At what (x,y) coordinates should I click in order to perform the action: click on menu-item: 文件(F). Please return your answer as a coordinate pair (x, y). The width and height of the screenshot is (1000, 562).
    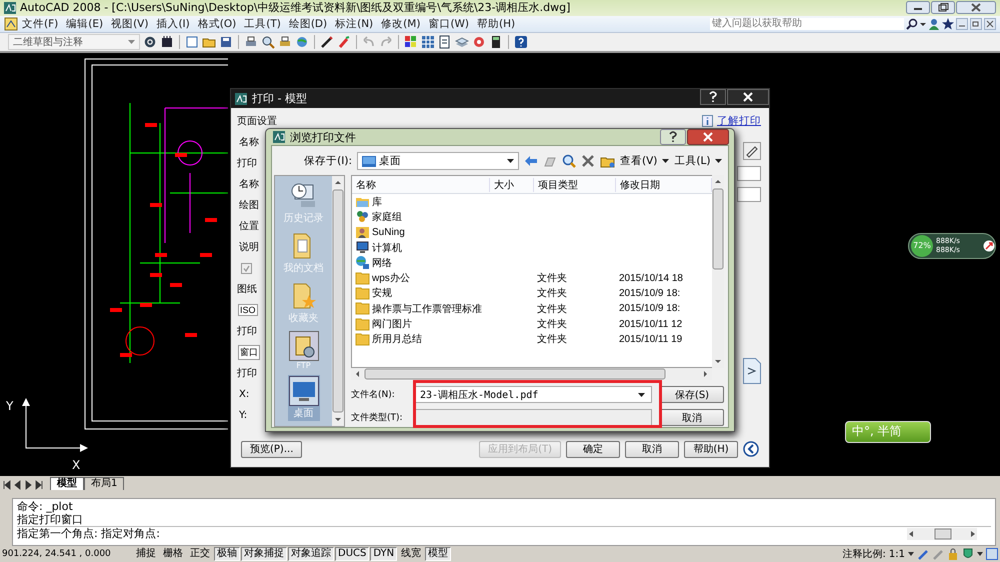
    Looking at the image, I should click on (40, 23).